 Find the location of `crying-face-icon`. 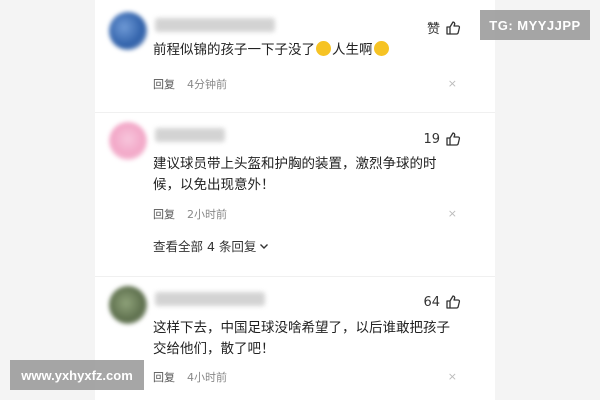

crying-face-icon is located at coordinates (323, 48).